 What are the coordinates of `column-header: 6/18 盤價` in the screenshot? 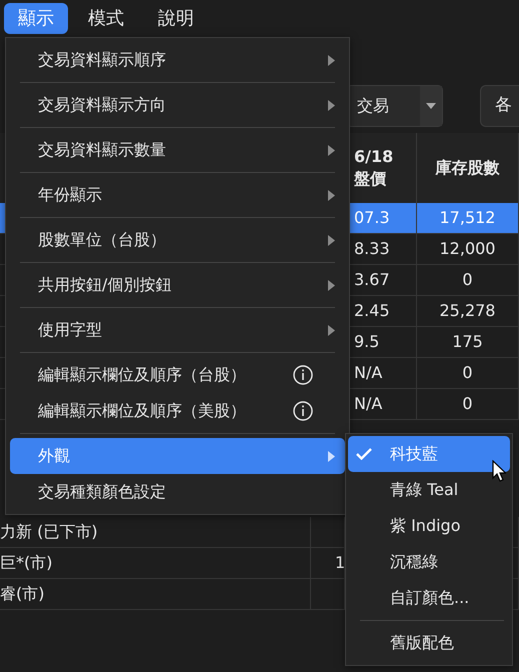 It's located at (383, 168).